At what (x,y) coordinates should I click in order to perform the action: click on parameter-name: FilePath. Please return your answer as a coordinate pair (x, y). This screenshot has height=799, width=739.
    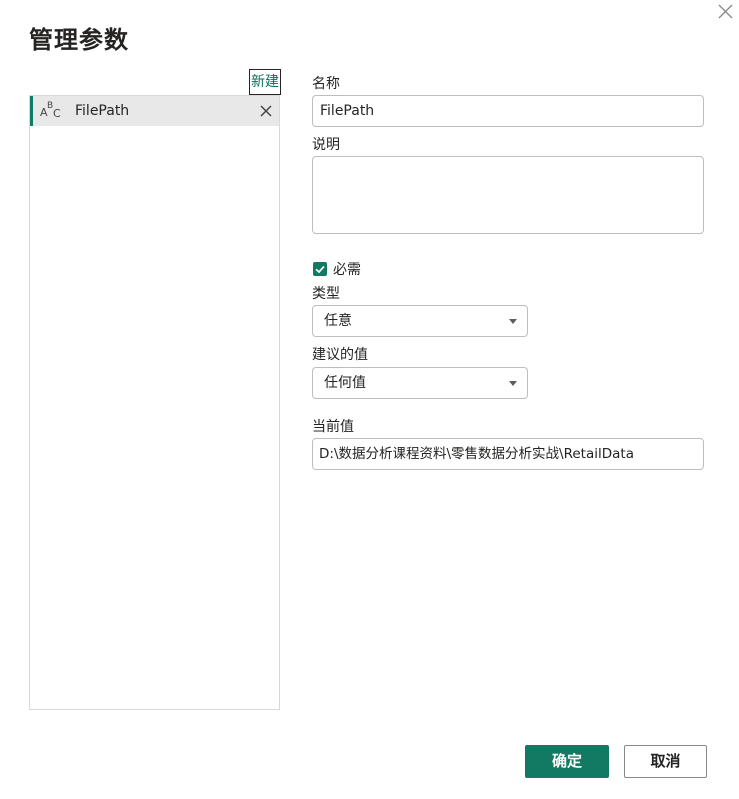
    Looking at the image, I should click on (102, 111).